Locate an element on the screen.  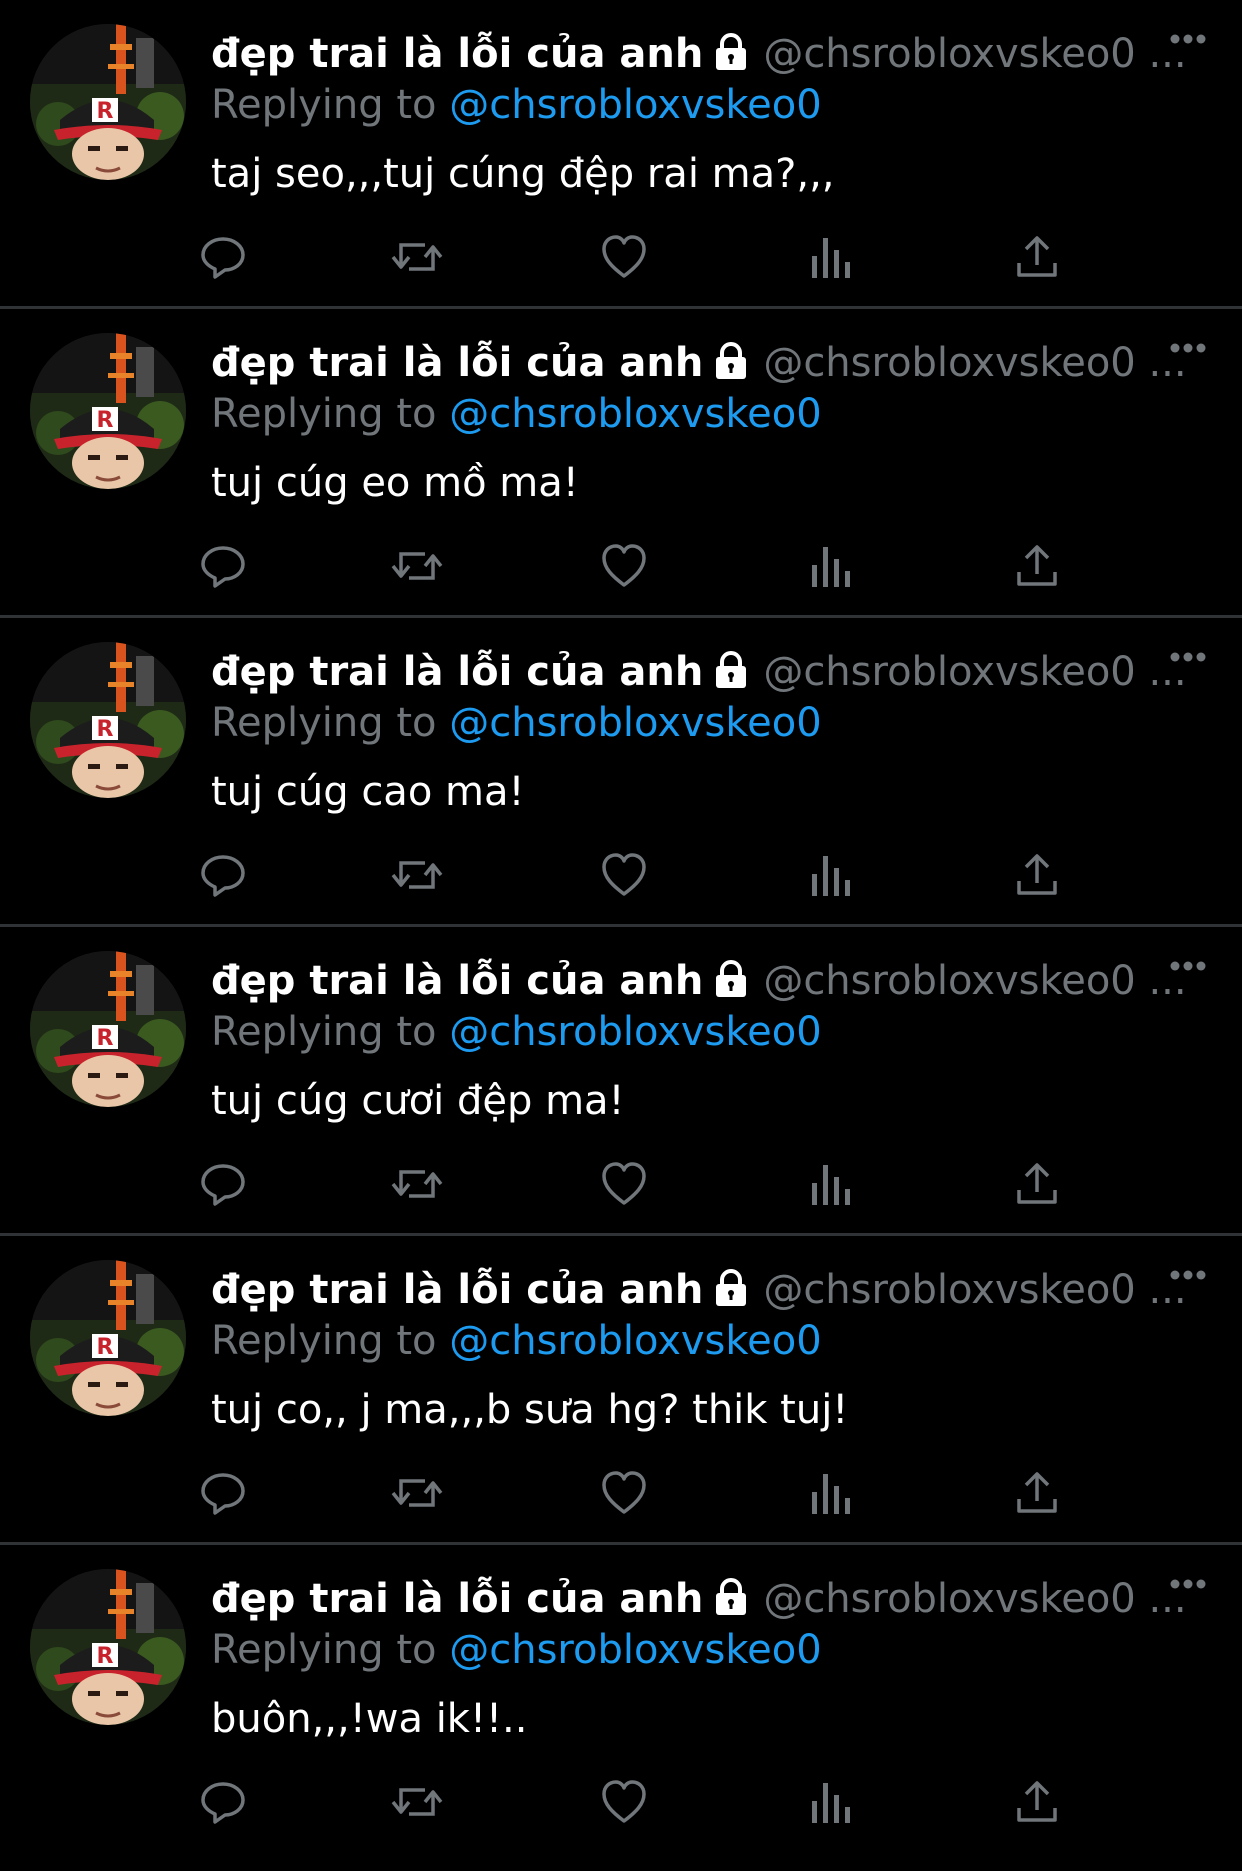
tweet-text: tuj cúg cươi đệp ma! is located at coordinates (418, 1101).